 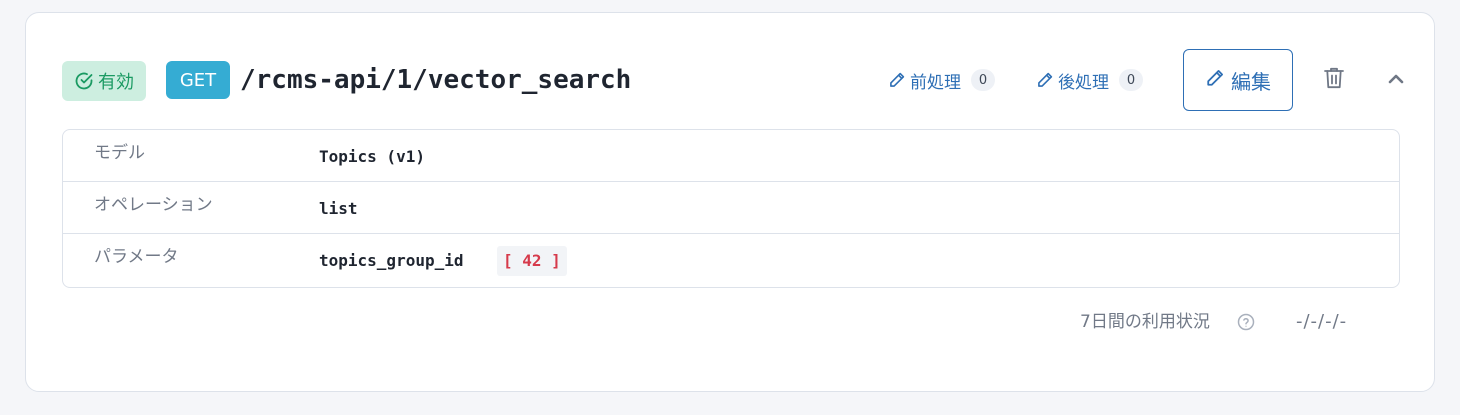 I want to click on detail-row-parameters: パラメータ topics_group_id [ 42 ], so click(x=731, y=260).